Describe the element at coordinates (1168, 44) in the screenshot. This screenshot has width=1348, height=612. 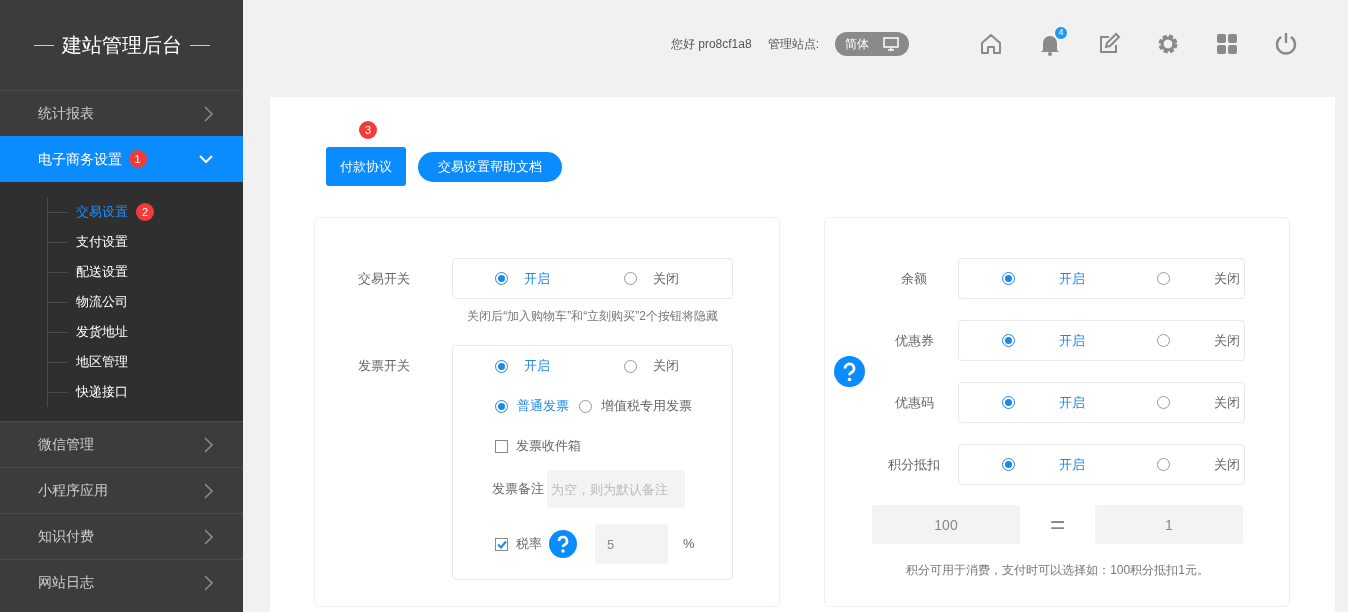
I see `settings-icon` at that location.